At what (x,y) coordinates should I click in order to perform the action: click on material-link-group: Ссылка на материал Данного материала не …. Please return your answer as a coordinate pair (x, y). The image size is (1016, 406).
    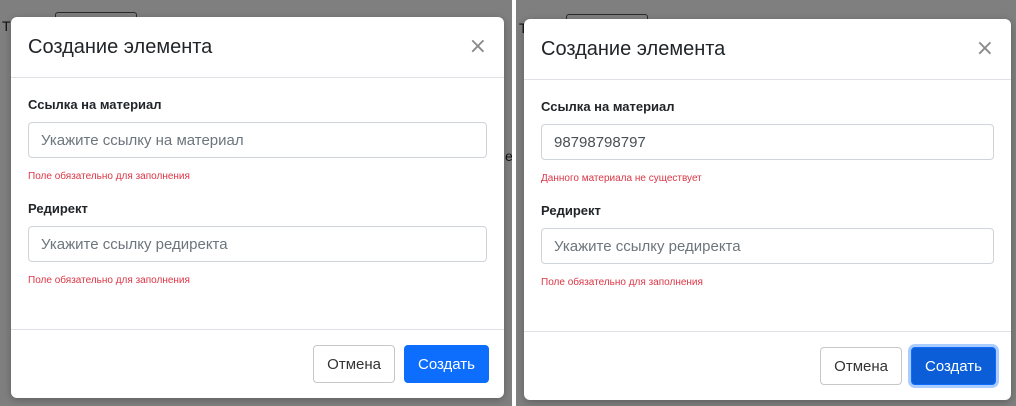
    Looking at the image, I should click on (767, 141).